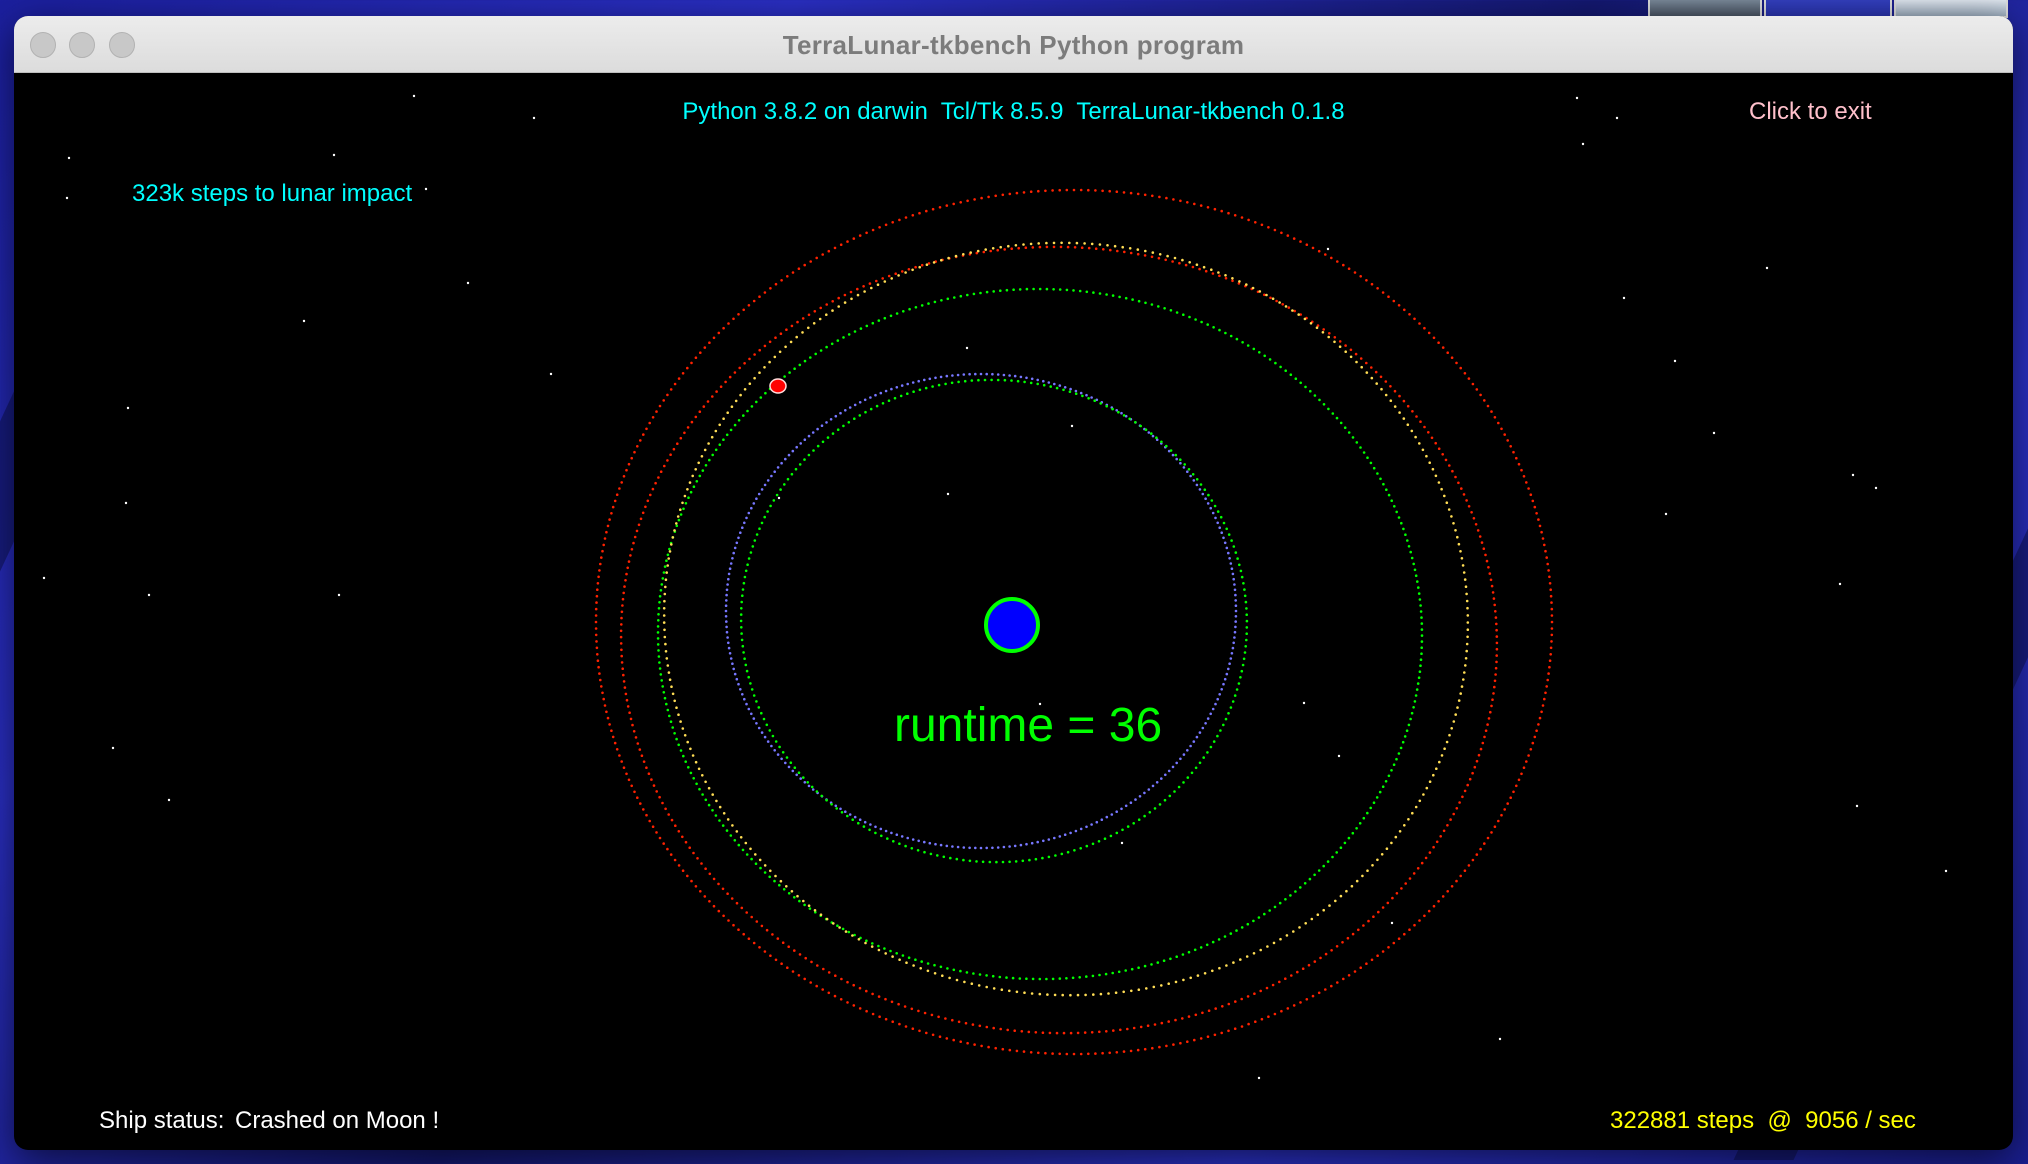 This screenshot has height=1164, width=2028. I want to click on earth-icon, so click(1012, 625).